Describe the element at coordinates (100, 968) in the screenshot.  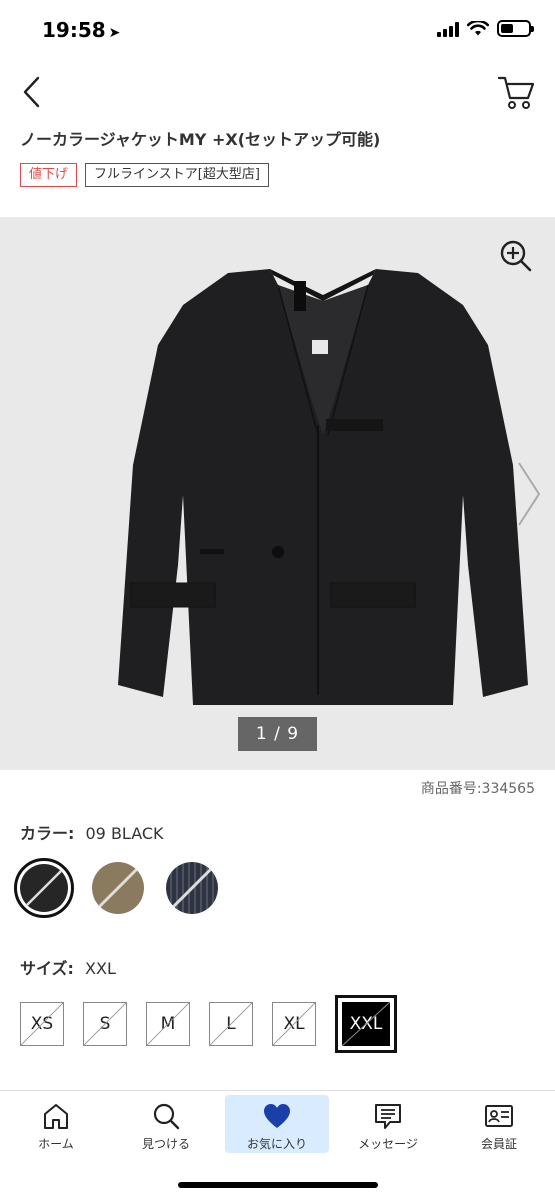
I see `size-value: XXL` at that location.